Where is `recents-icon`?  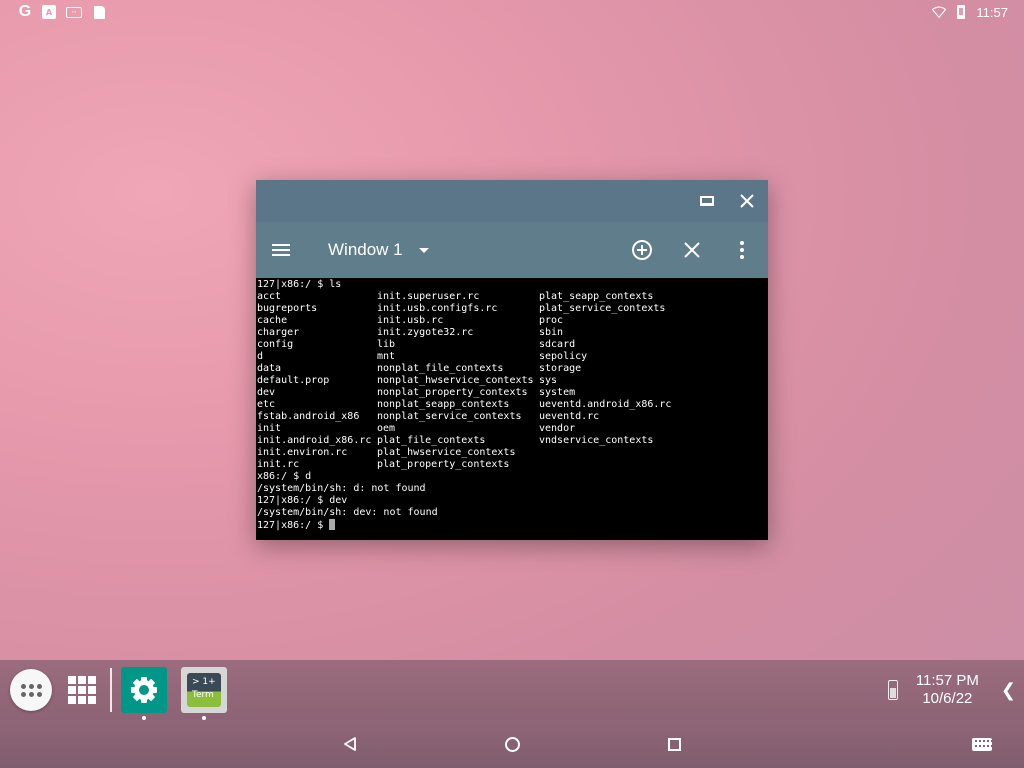
recents-icon is located at coordinates (674, 744).